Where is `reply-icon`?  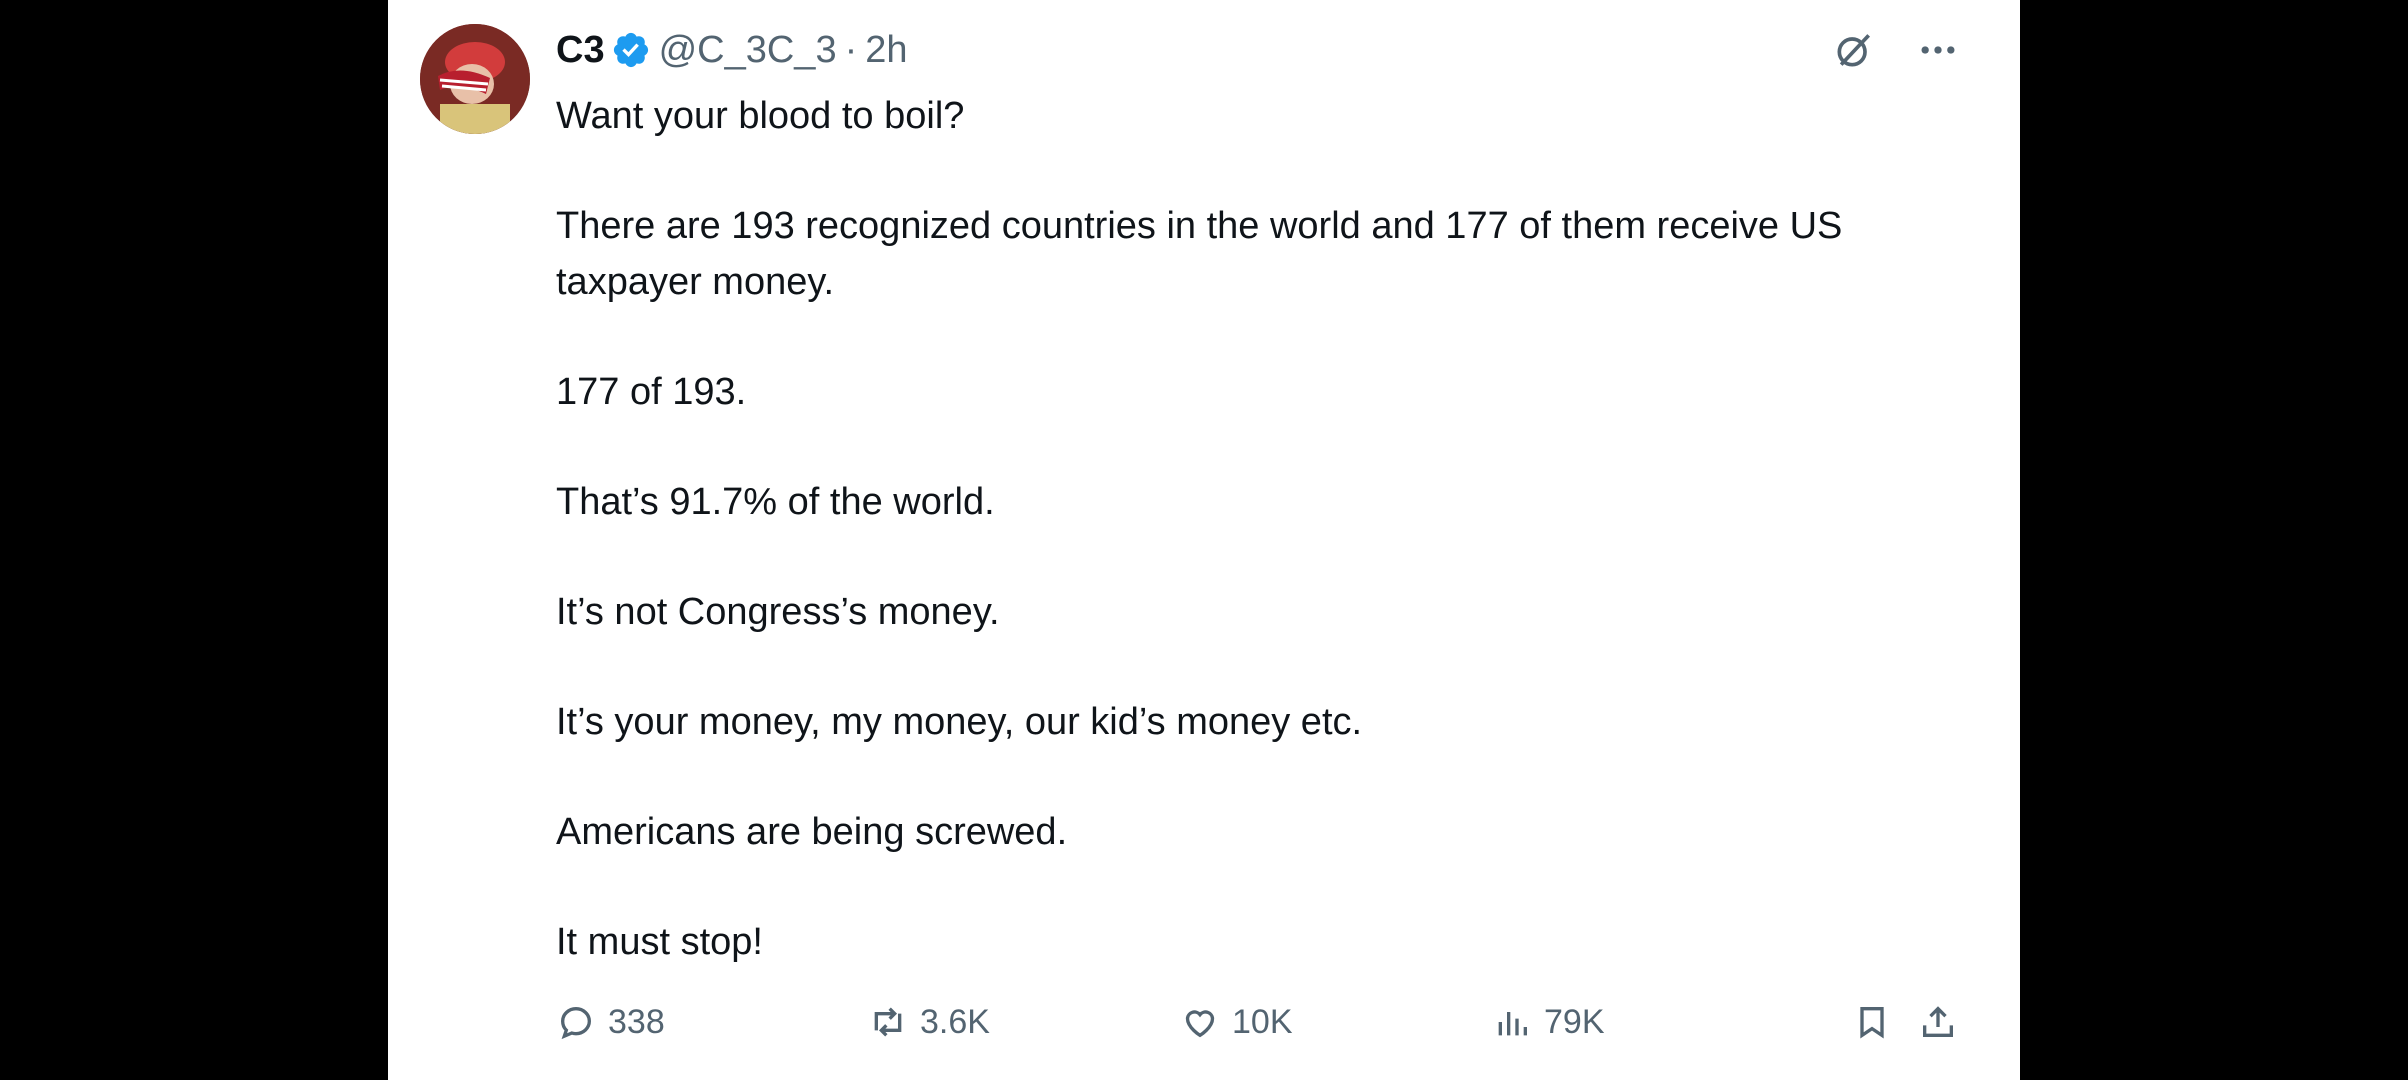 reply-icon is located at coordinates (576, 1023).